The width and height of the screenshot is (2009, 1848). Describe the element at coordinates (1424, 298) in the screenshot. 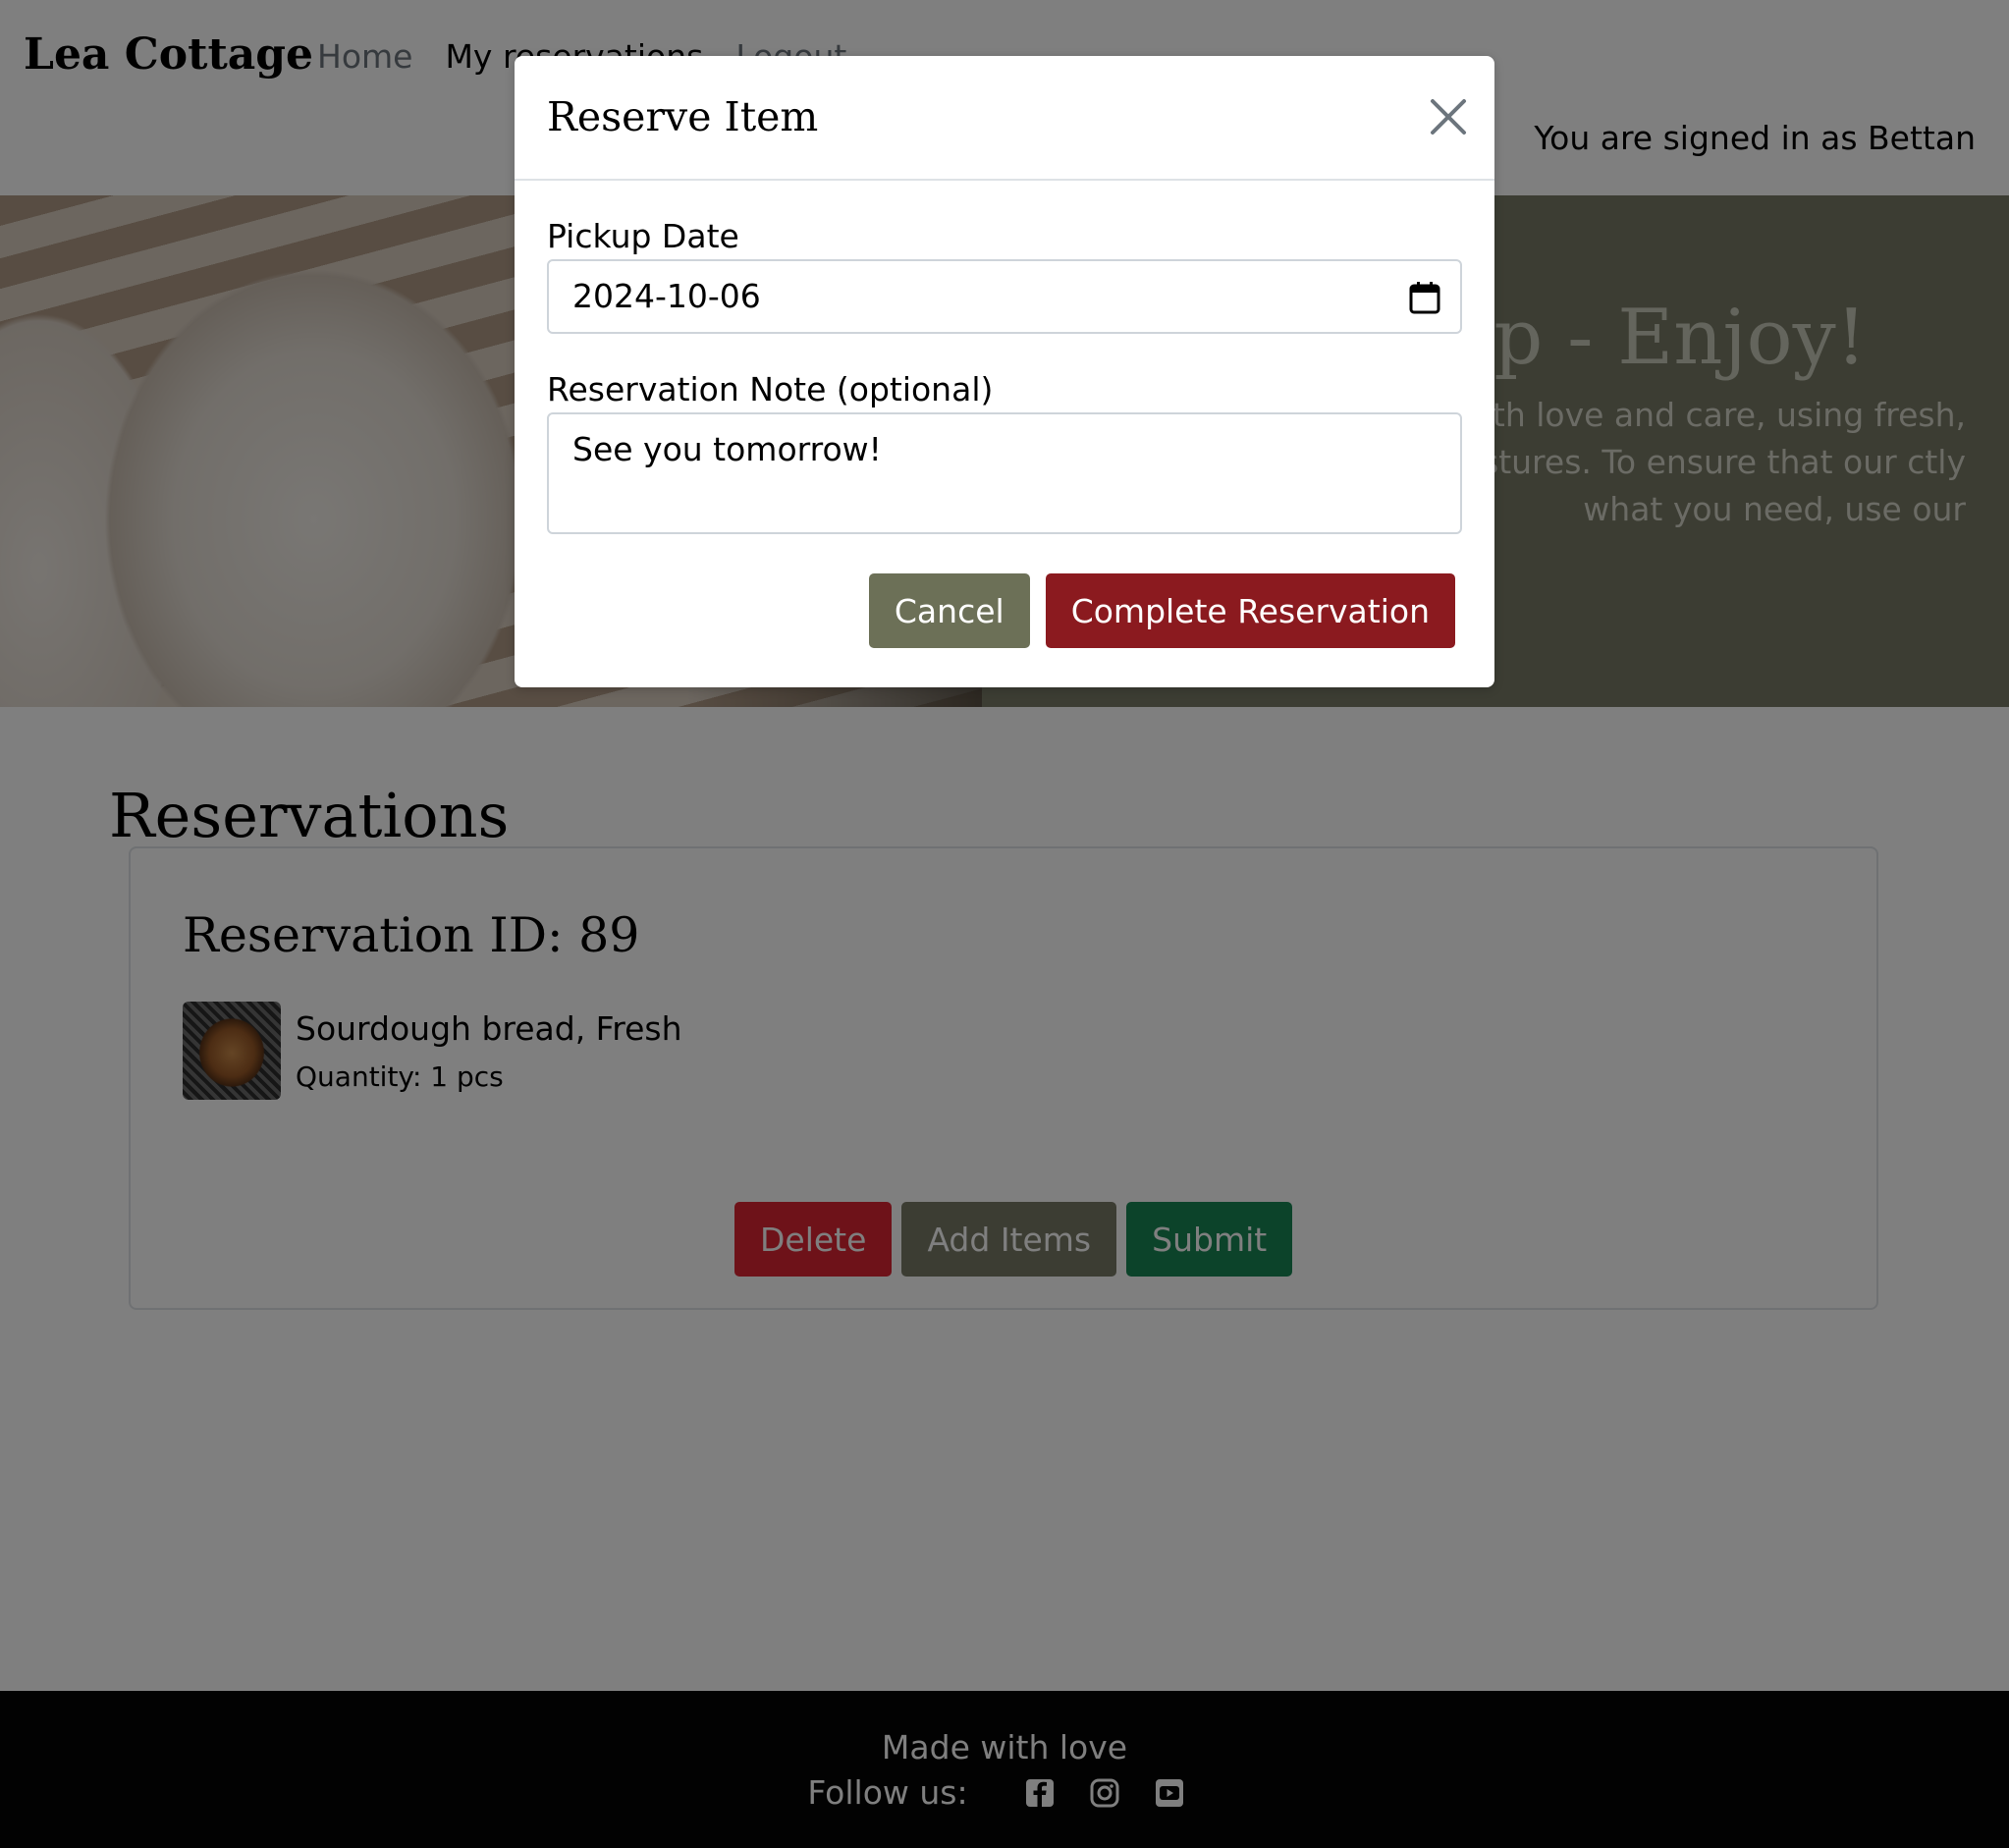

I see `calendar-icon` at that location.